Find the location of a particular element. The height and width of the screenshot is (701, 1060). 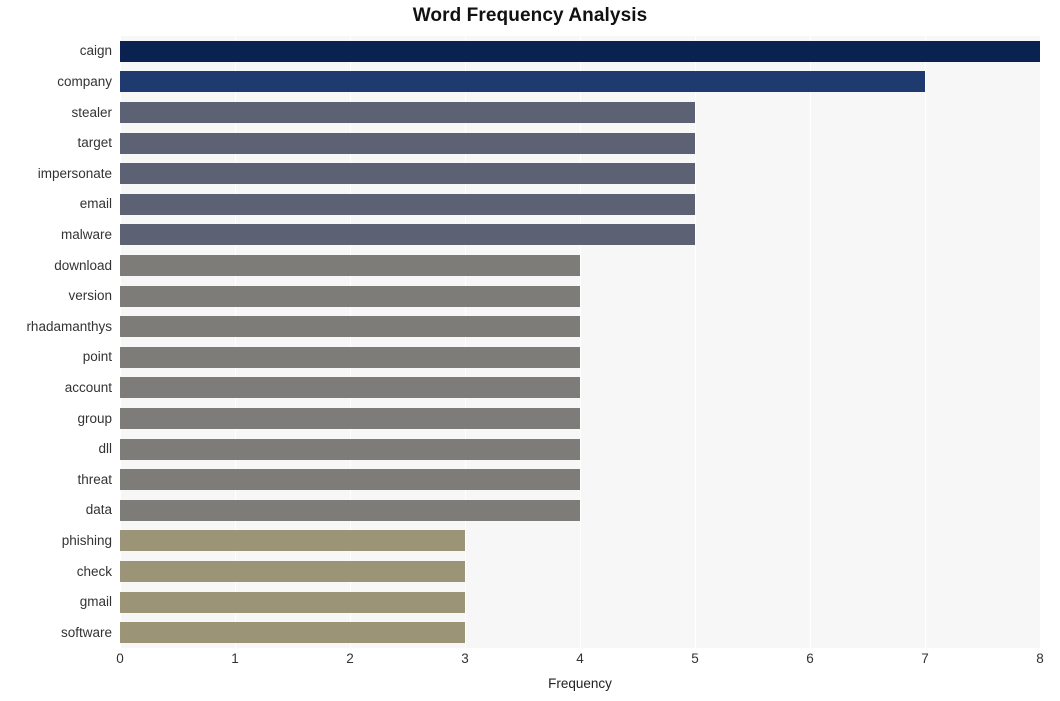

bar-stealer is located at coordinates (407, 112).